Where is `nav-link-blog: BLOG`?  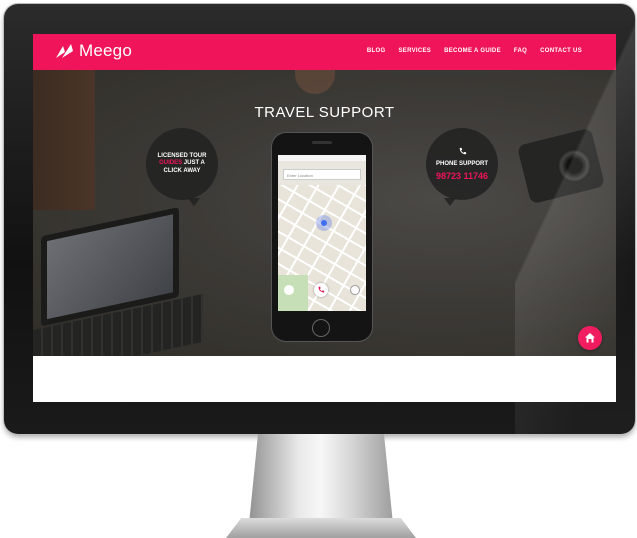 nav-link-blog: BLOG is located at coordinates (376, 51).